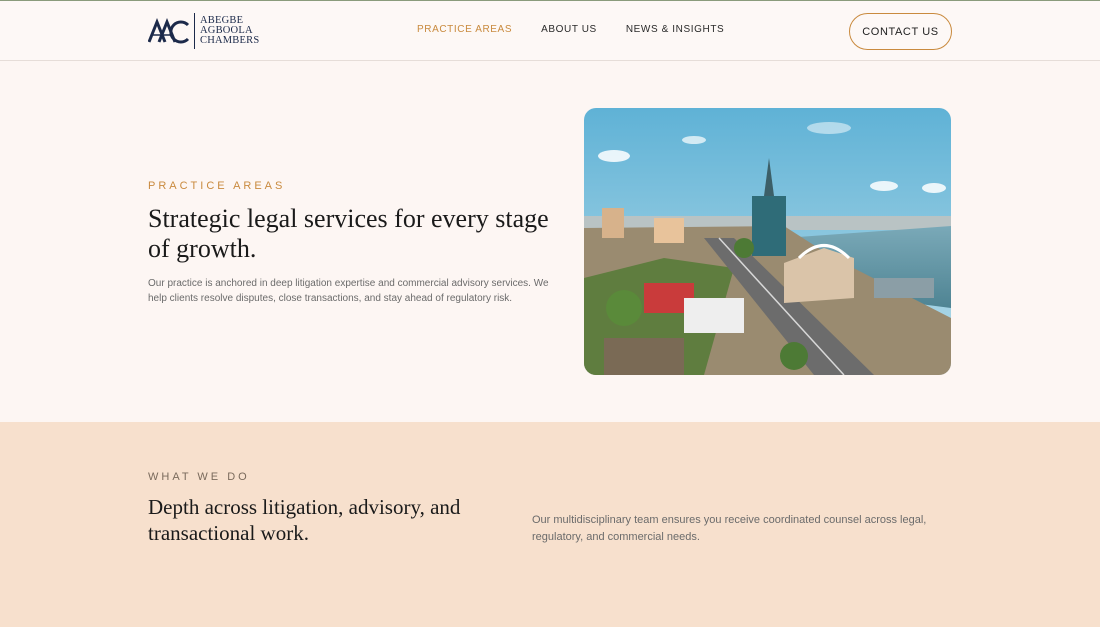 Image resolution: width=1100 pixels, height=627 pixels. Describe the element at coordinates (169, 30) in the screenshot. I see `logo-monogram-icon` at that location.